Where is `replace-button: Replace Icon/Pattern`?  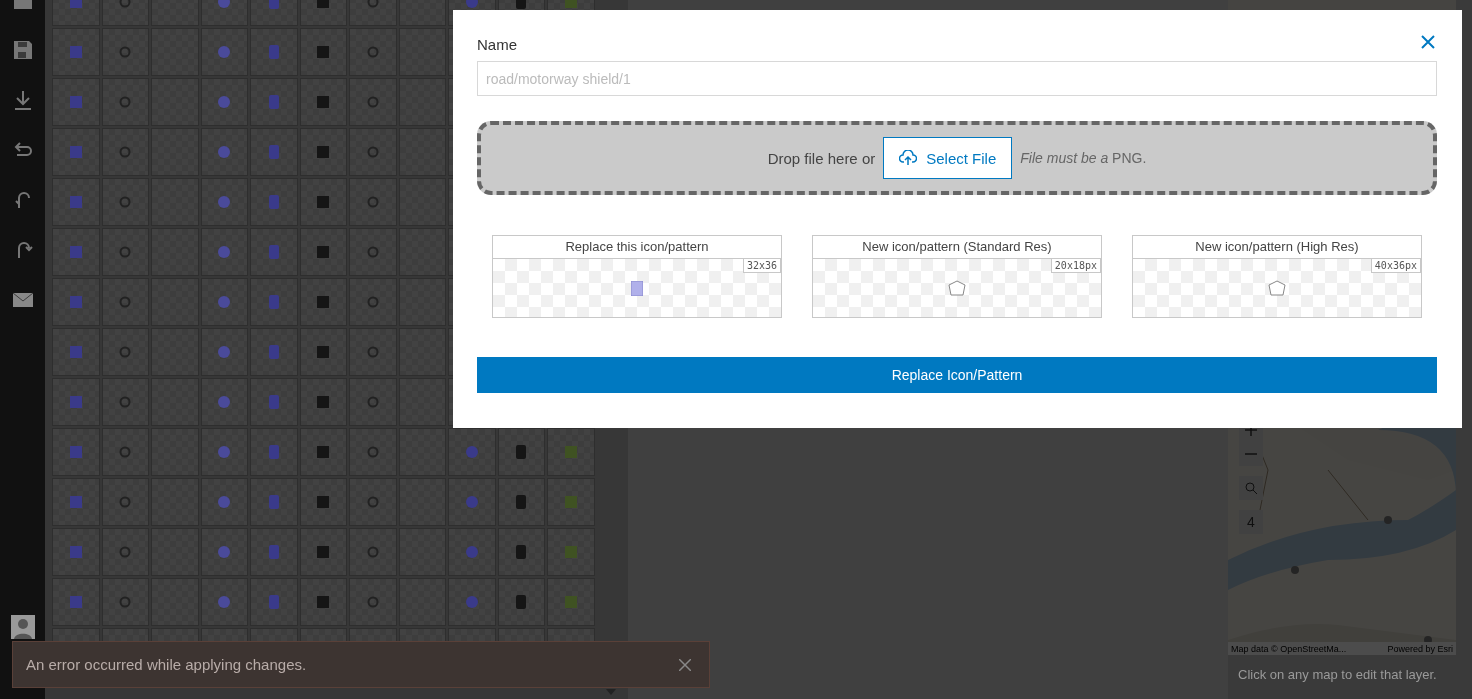 replace-button: Replace Icon/Pattern is located at coordinates (957, 375).